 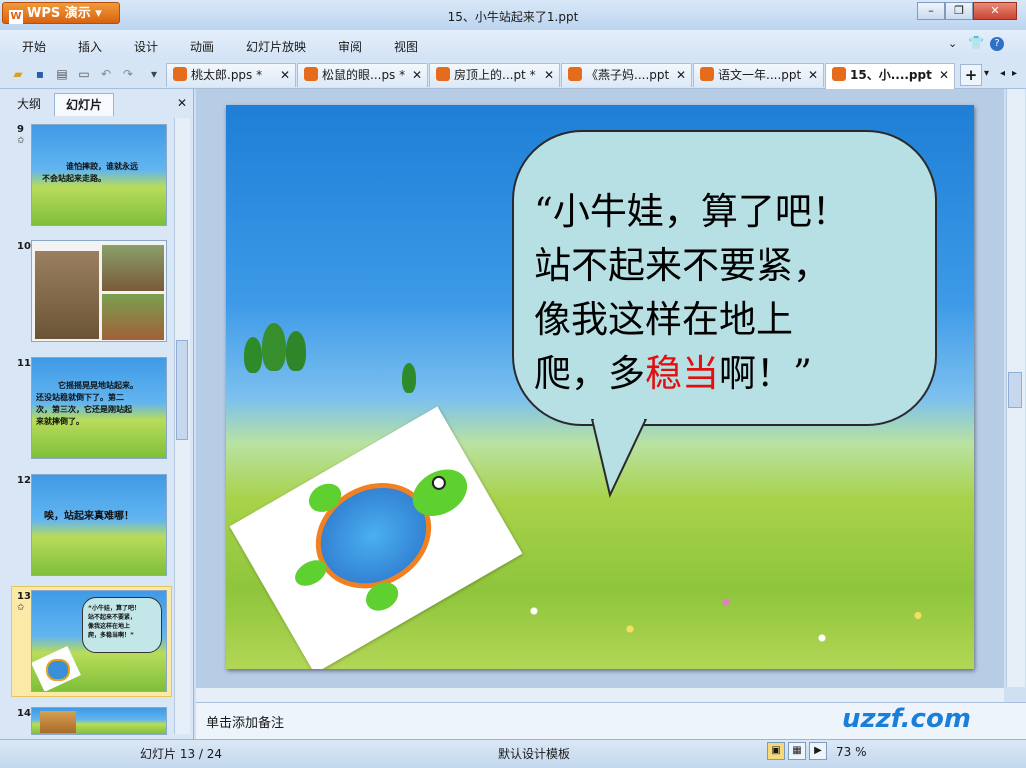 What do you see at coordinates (182, 103) in the screenshot?
I see `close-panel-icon: ✕` at bounding box center [182, 103].